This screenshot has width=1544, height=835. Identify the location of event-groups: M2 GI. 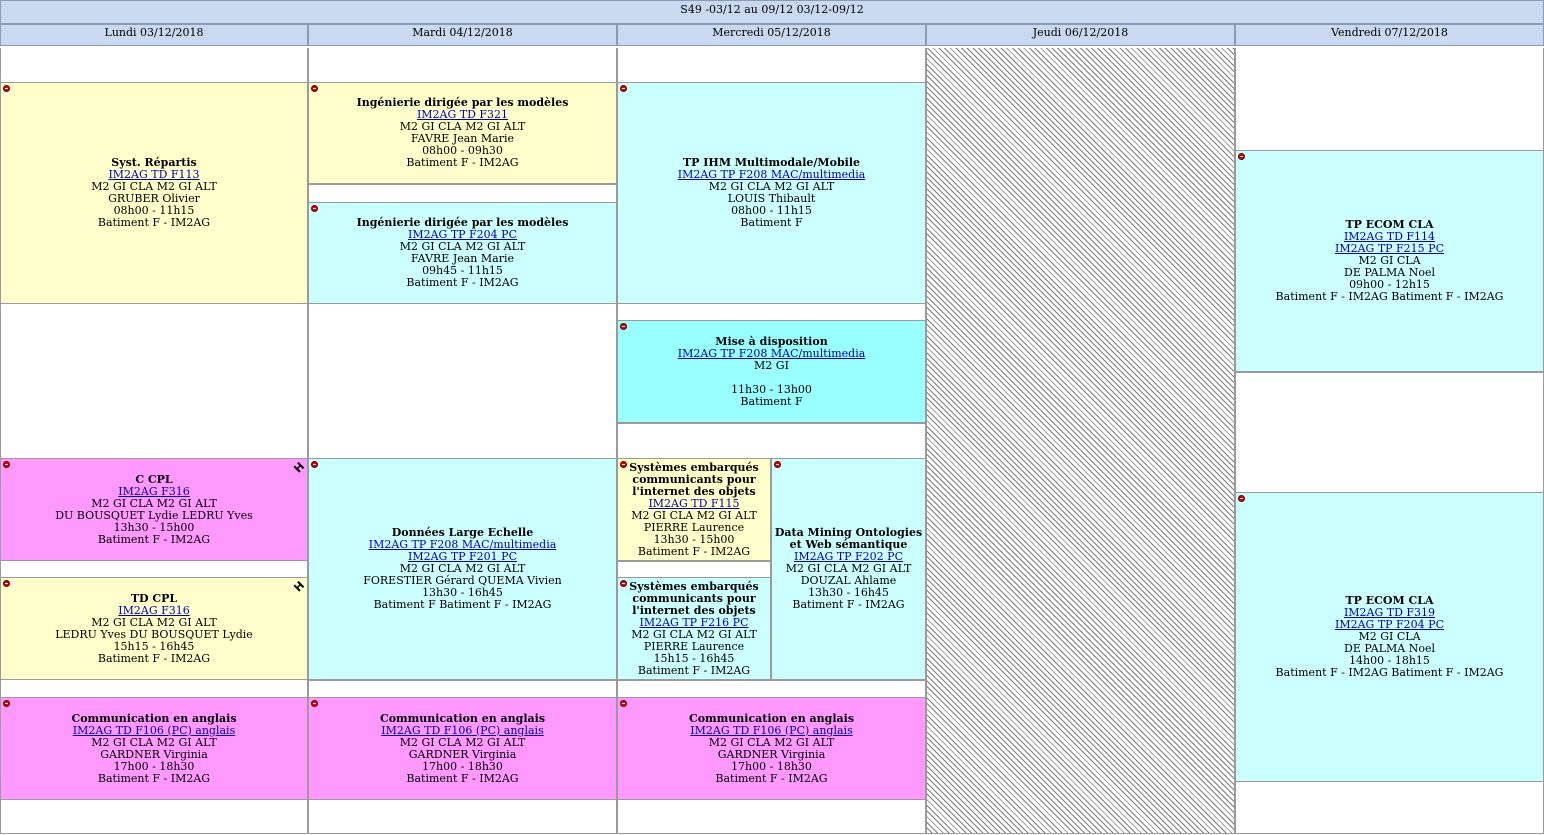
(771, 365).